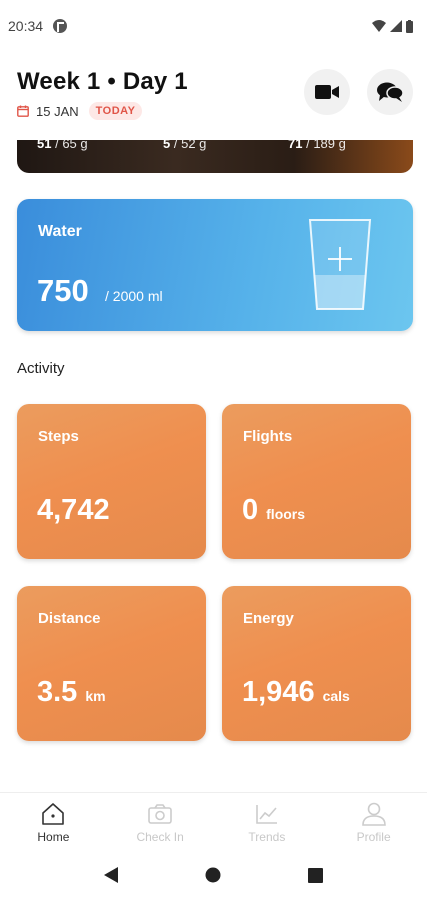  What do you see at coordinates (316, 481) in the screenshot?
I see `flights-card: Flights 0 floors` at bounding box center [316, 481].